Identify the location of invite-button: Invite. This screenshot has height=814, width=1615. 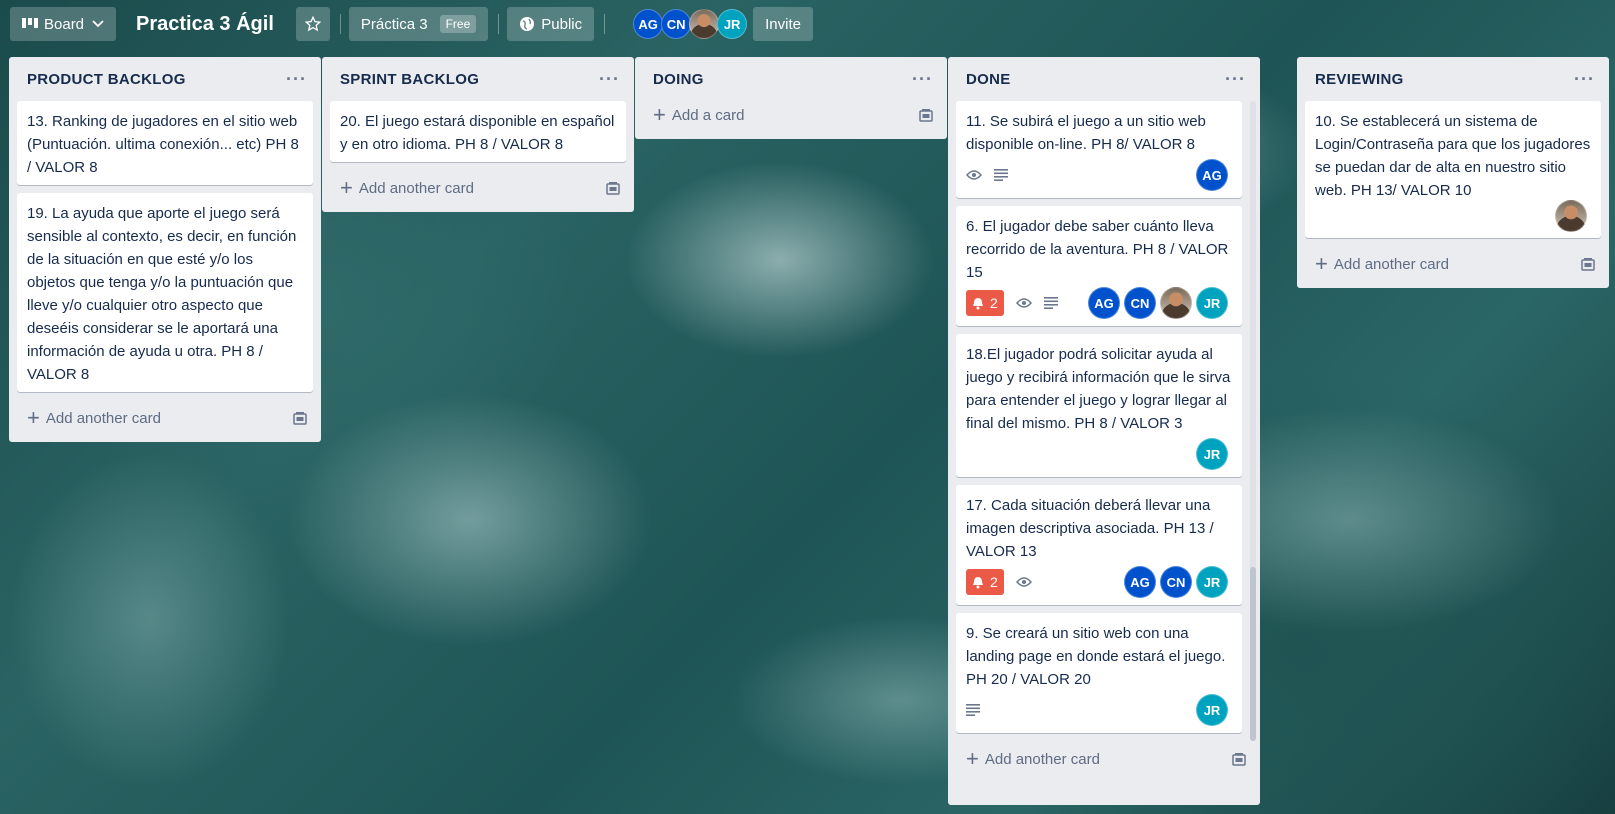
(783, 24).